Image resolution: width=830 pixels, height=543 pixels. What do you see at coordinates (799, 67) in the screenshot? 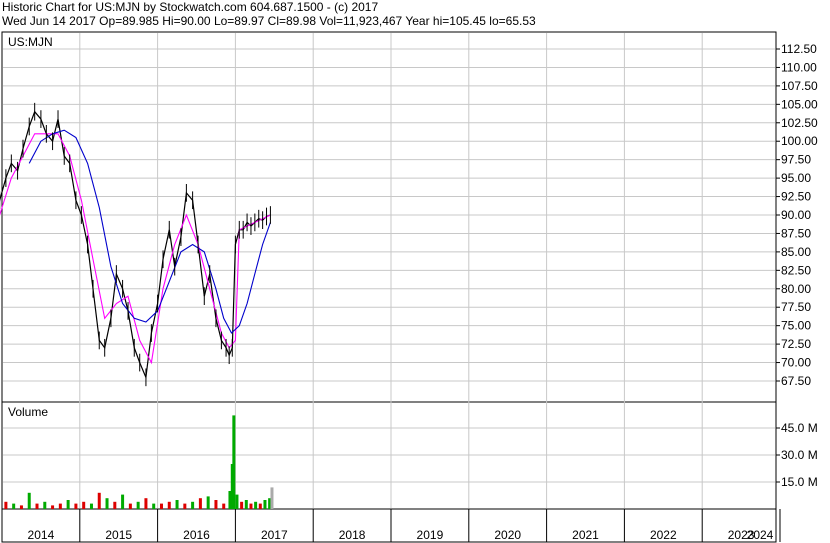
I see `price-tick-label: 110.00` at bounding box center [799, 67].